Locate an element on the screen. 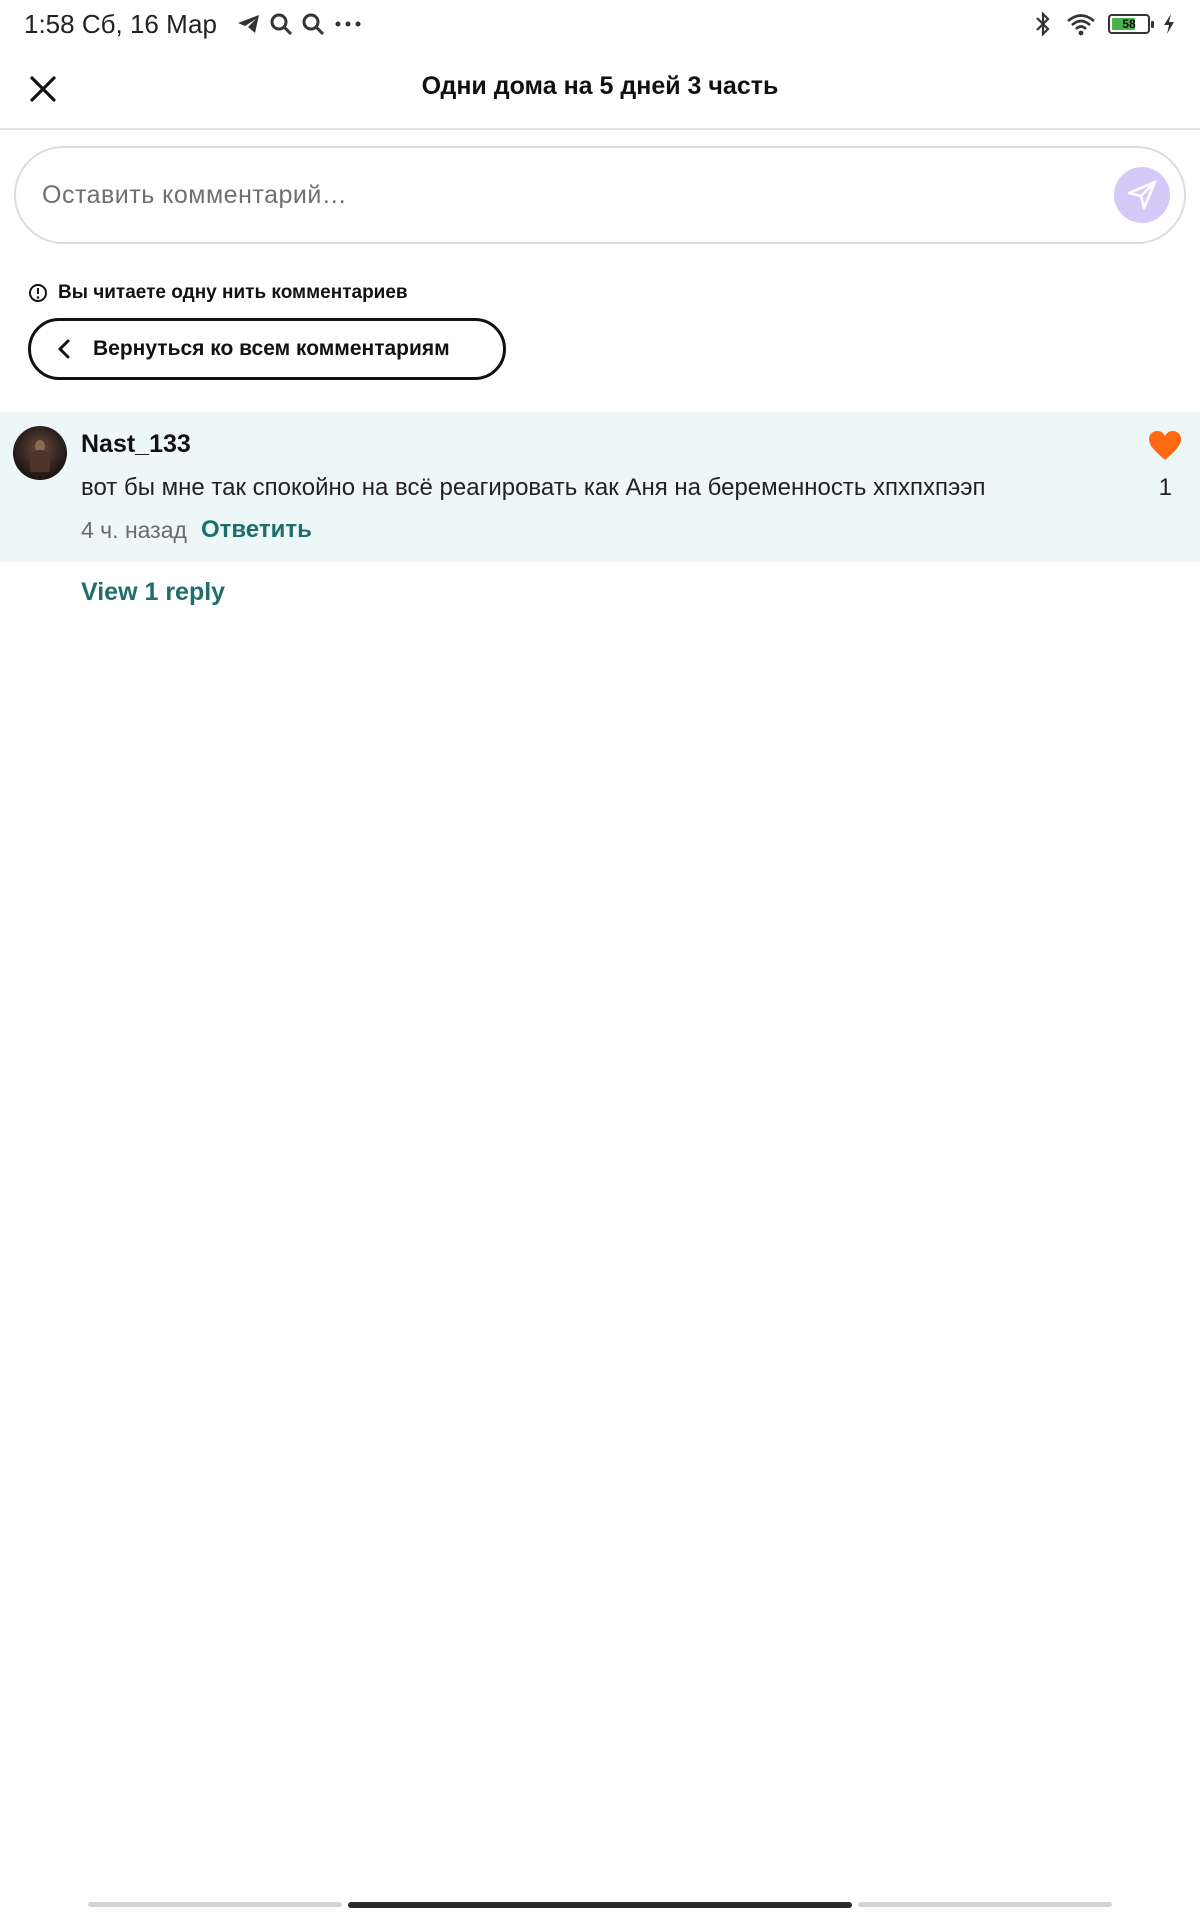 This screenshot has height=1920, width=1200. like-button is located at coordinates (1165, 446).